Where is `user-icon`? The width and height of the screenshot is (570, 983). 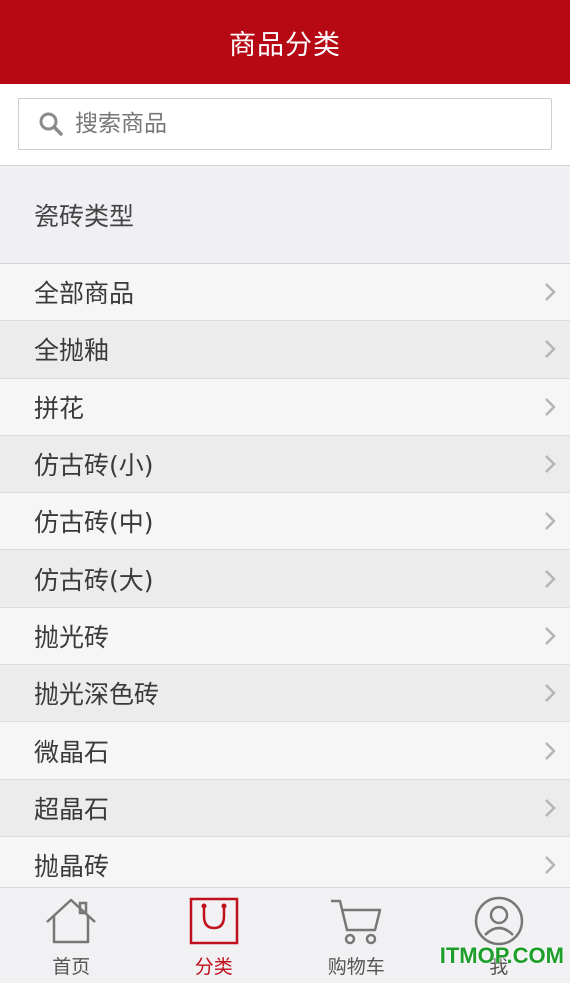
user-icon is located at coordinates (499, 921).